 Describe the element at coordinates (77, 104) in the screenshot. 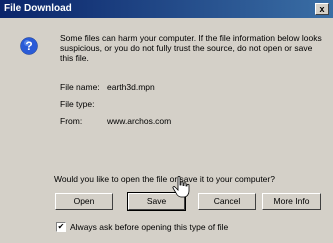

I see `file-type-label: File type:` at that location.